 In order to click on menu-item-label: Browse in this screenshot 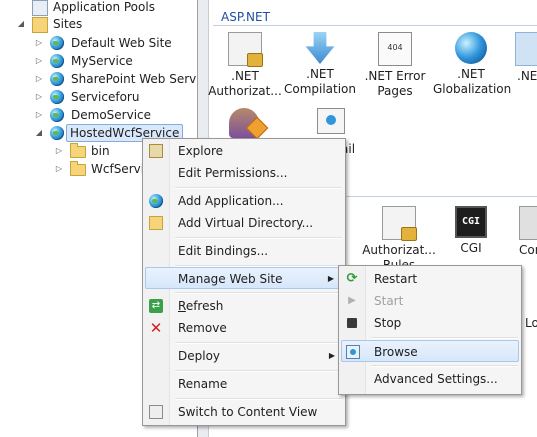, I will do `click(396, 352)`.